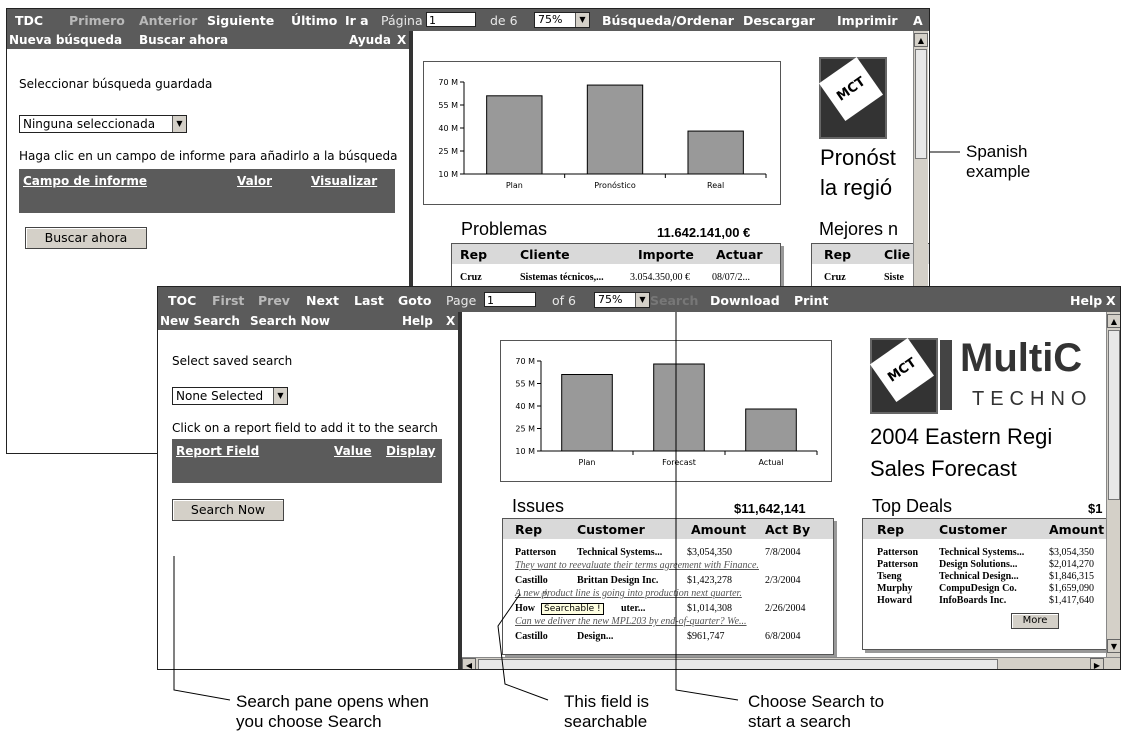 The height and width of the screenshot is (739, 1125). I want to click on search-now-button: Buscar ahora, so click(86, 238).